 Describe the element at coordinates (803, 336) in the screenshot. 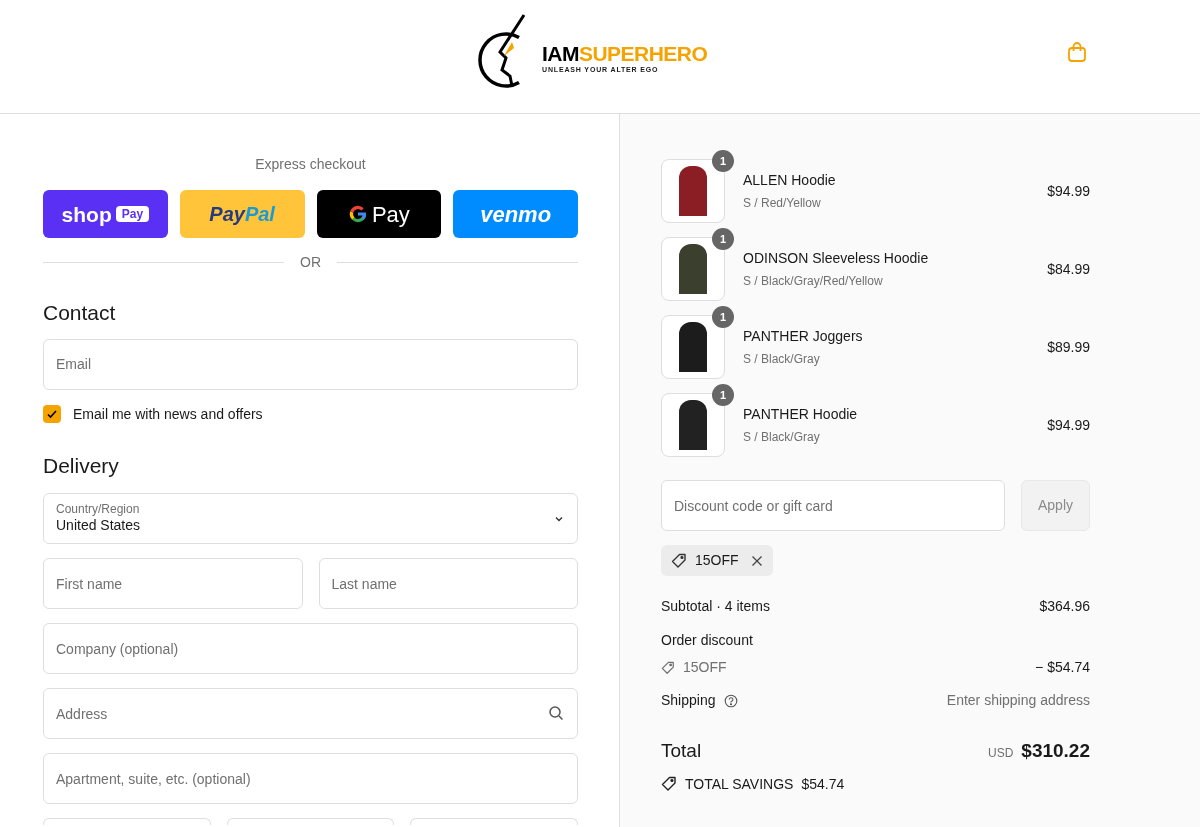

I see `product-name: PANTHER Joggers` at that location.